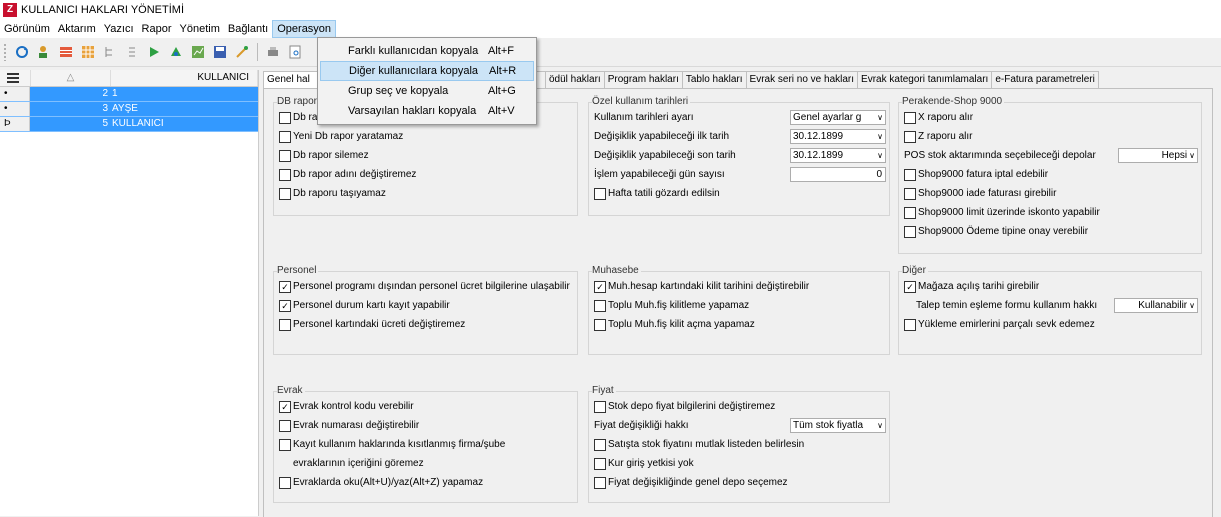  What do you see at coordinates (425, 174) in the screenshot?
I see `db-checkbox-3: Db rapor adını değiştiremez` at bounding box center [425, 174].